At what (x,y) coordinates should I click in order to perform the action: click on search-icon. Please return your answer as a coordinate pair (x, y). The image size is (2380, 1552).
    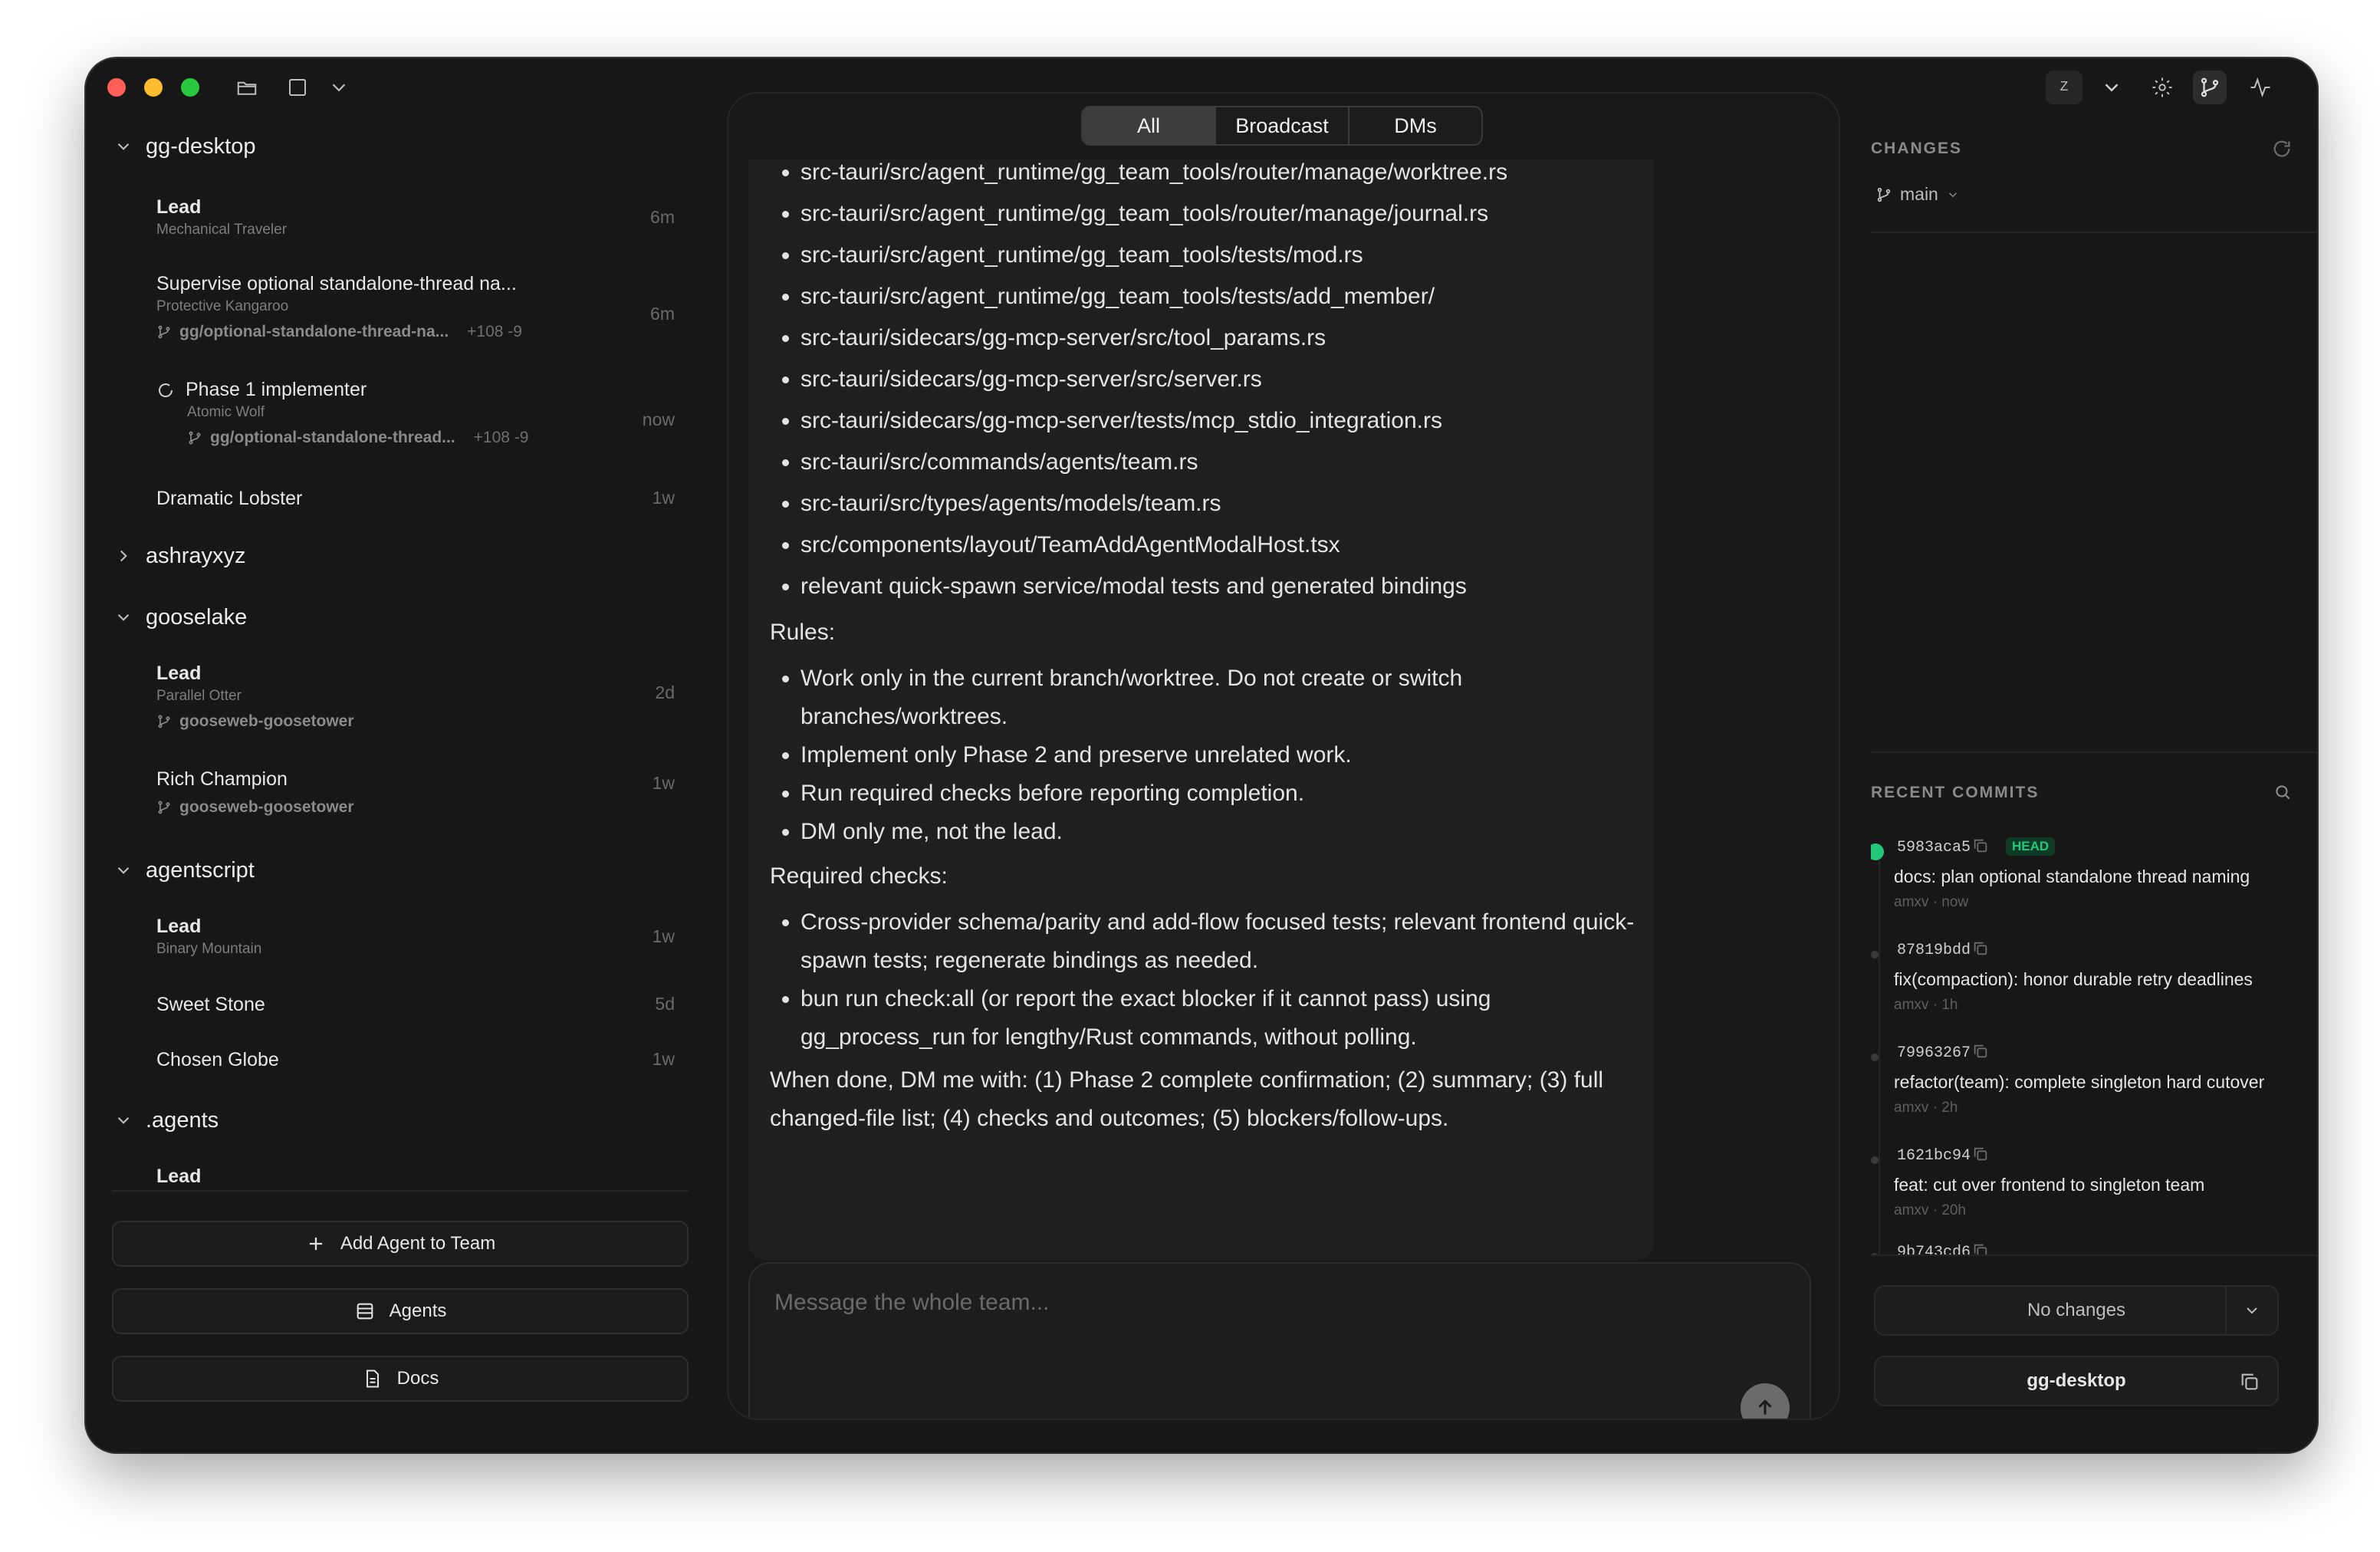
    Looking at the image, I should click on (2283, 792).